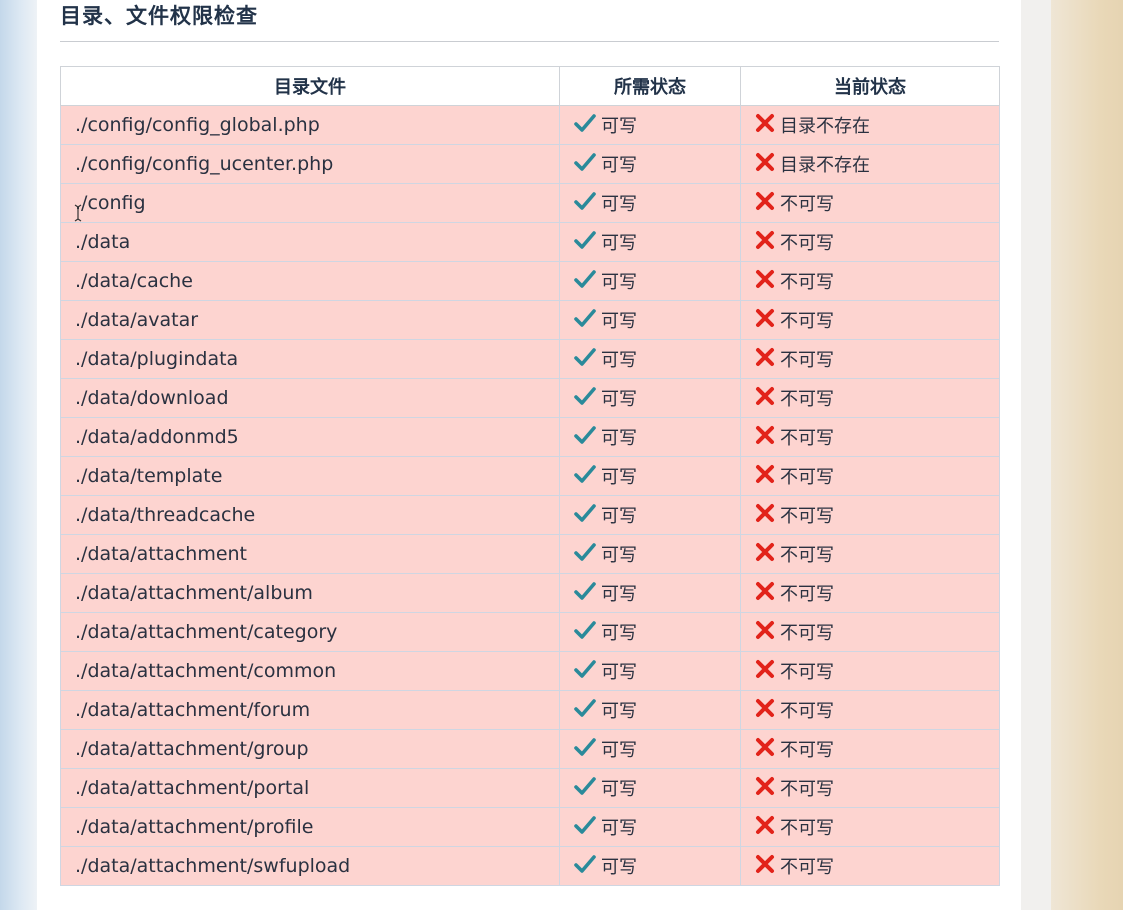 The height and width of the screenshot is (910, 1123). Describe the element at coordinates (310, 86) in the screenshot. I see `column-header-path: 目录文件` at that location.